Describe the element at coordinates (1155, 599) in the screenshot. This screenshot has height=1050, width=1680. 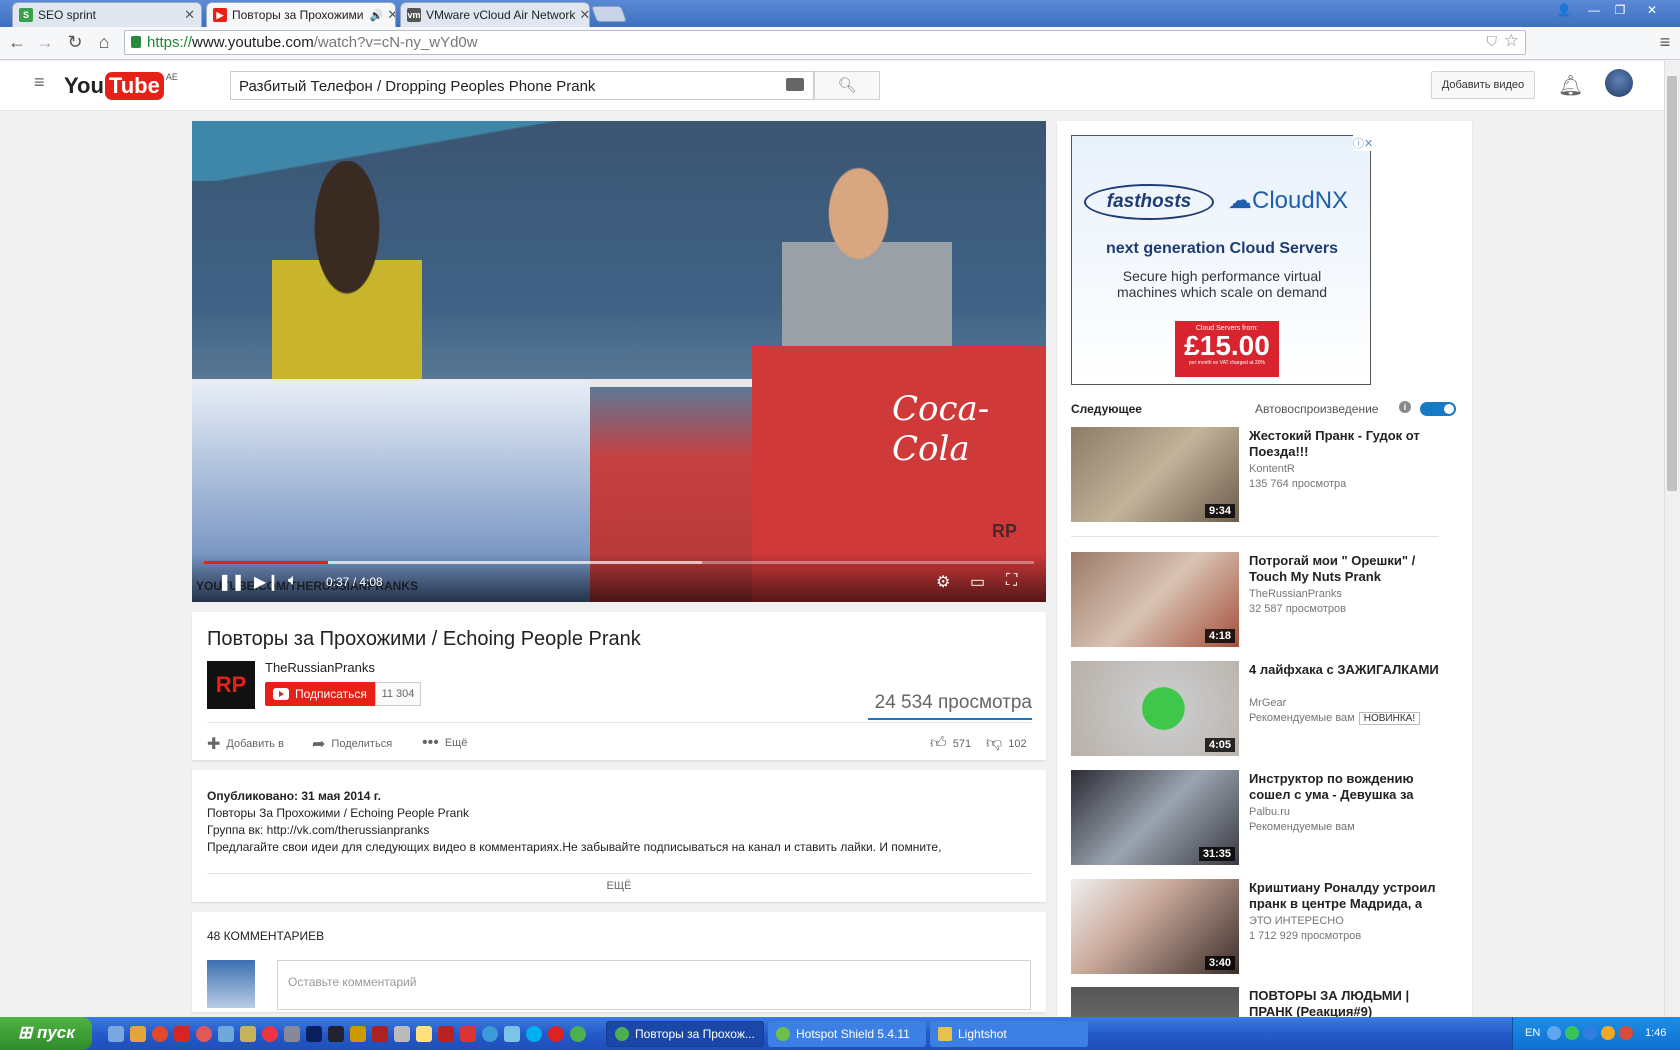
I see `video-thumbnail: 4:18` at that location.